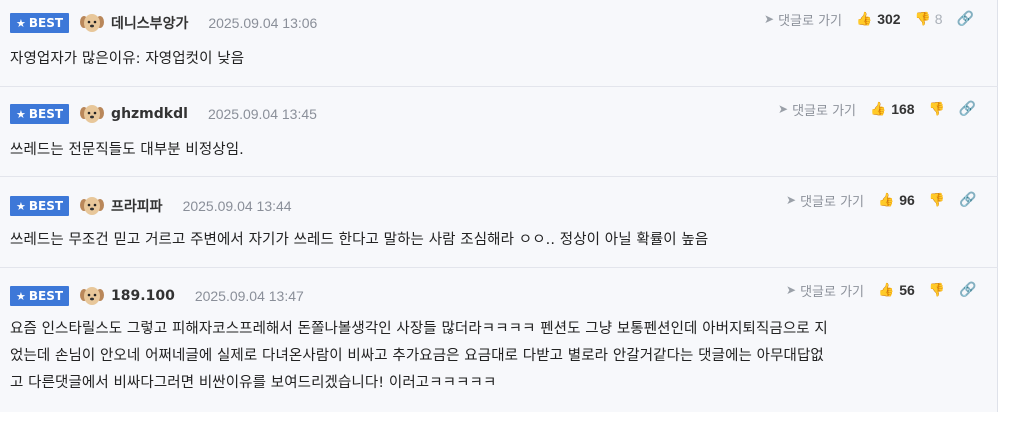 The height and width of the screenshot is (426, 1024). What do you see at coordinates (127, 59) in the screenshot?
I see `comment-text: 자영업자가 많은이유: 자영업컷이 낮음` at bounding box center [127, 59].